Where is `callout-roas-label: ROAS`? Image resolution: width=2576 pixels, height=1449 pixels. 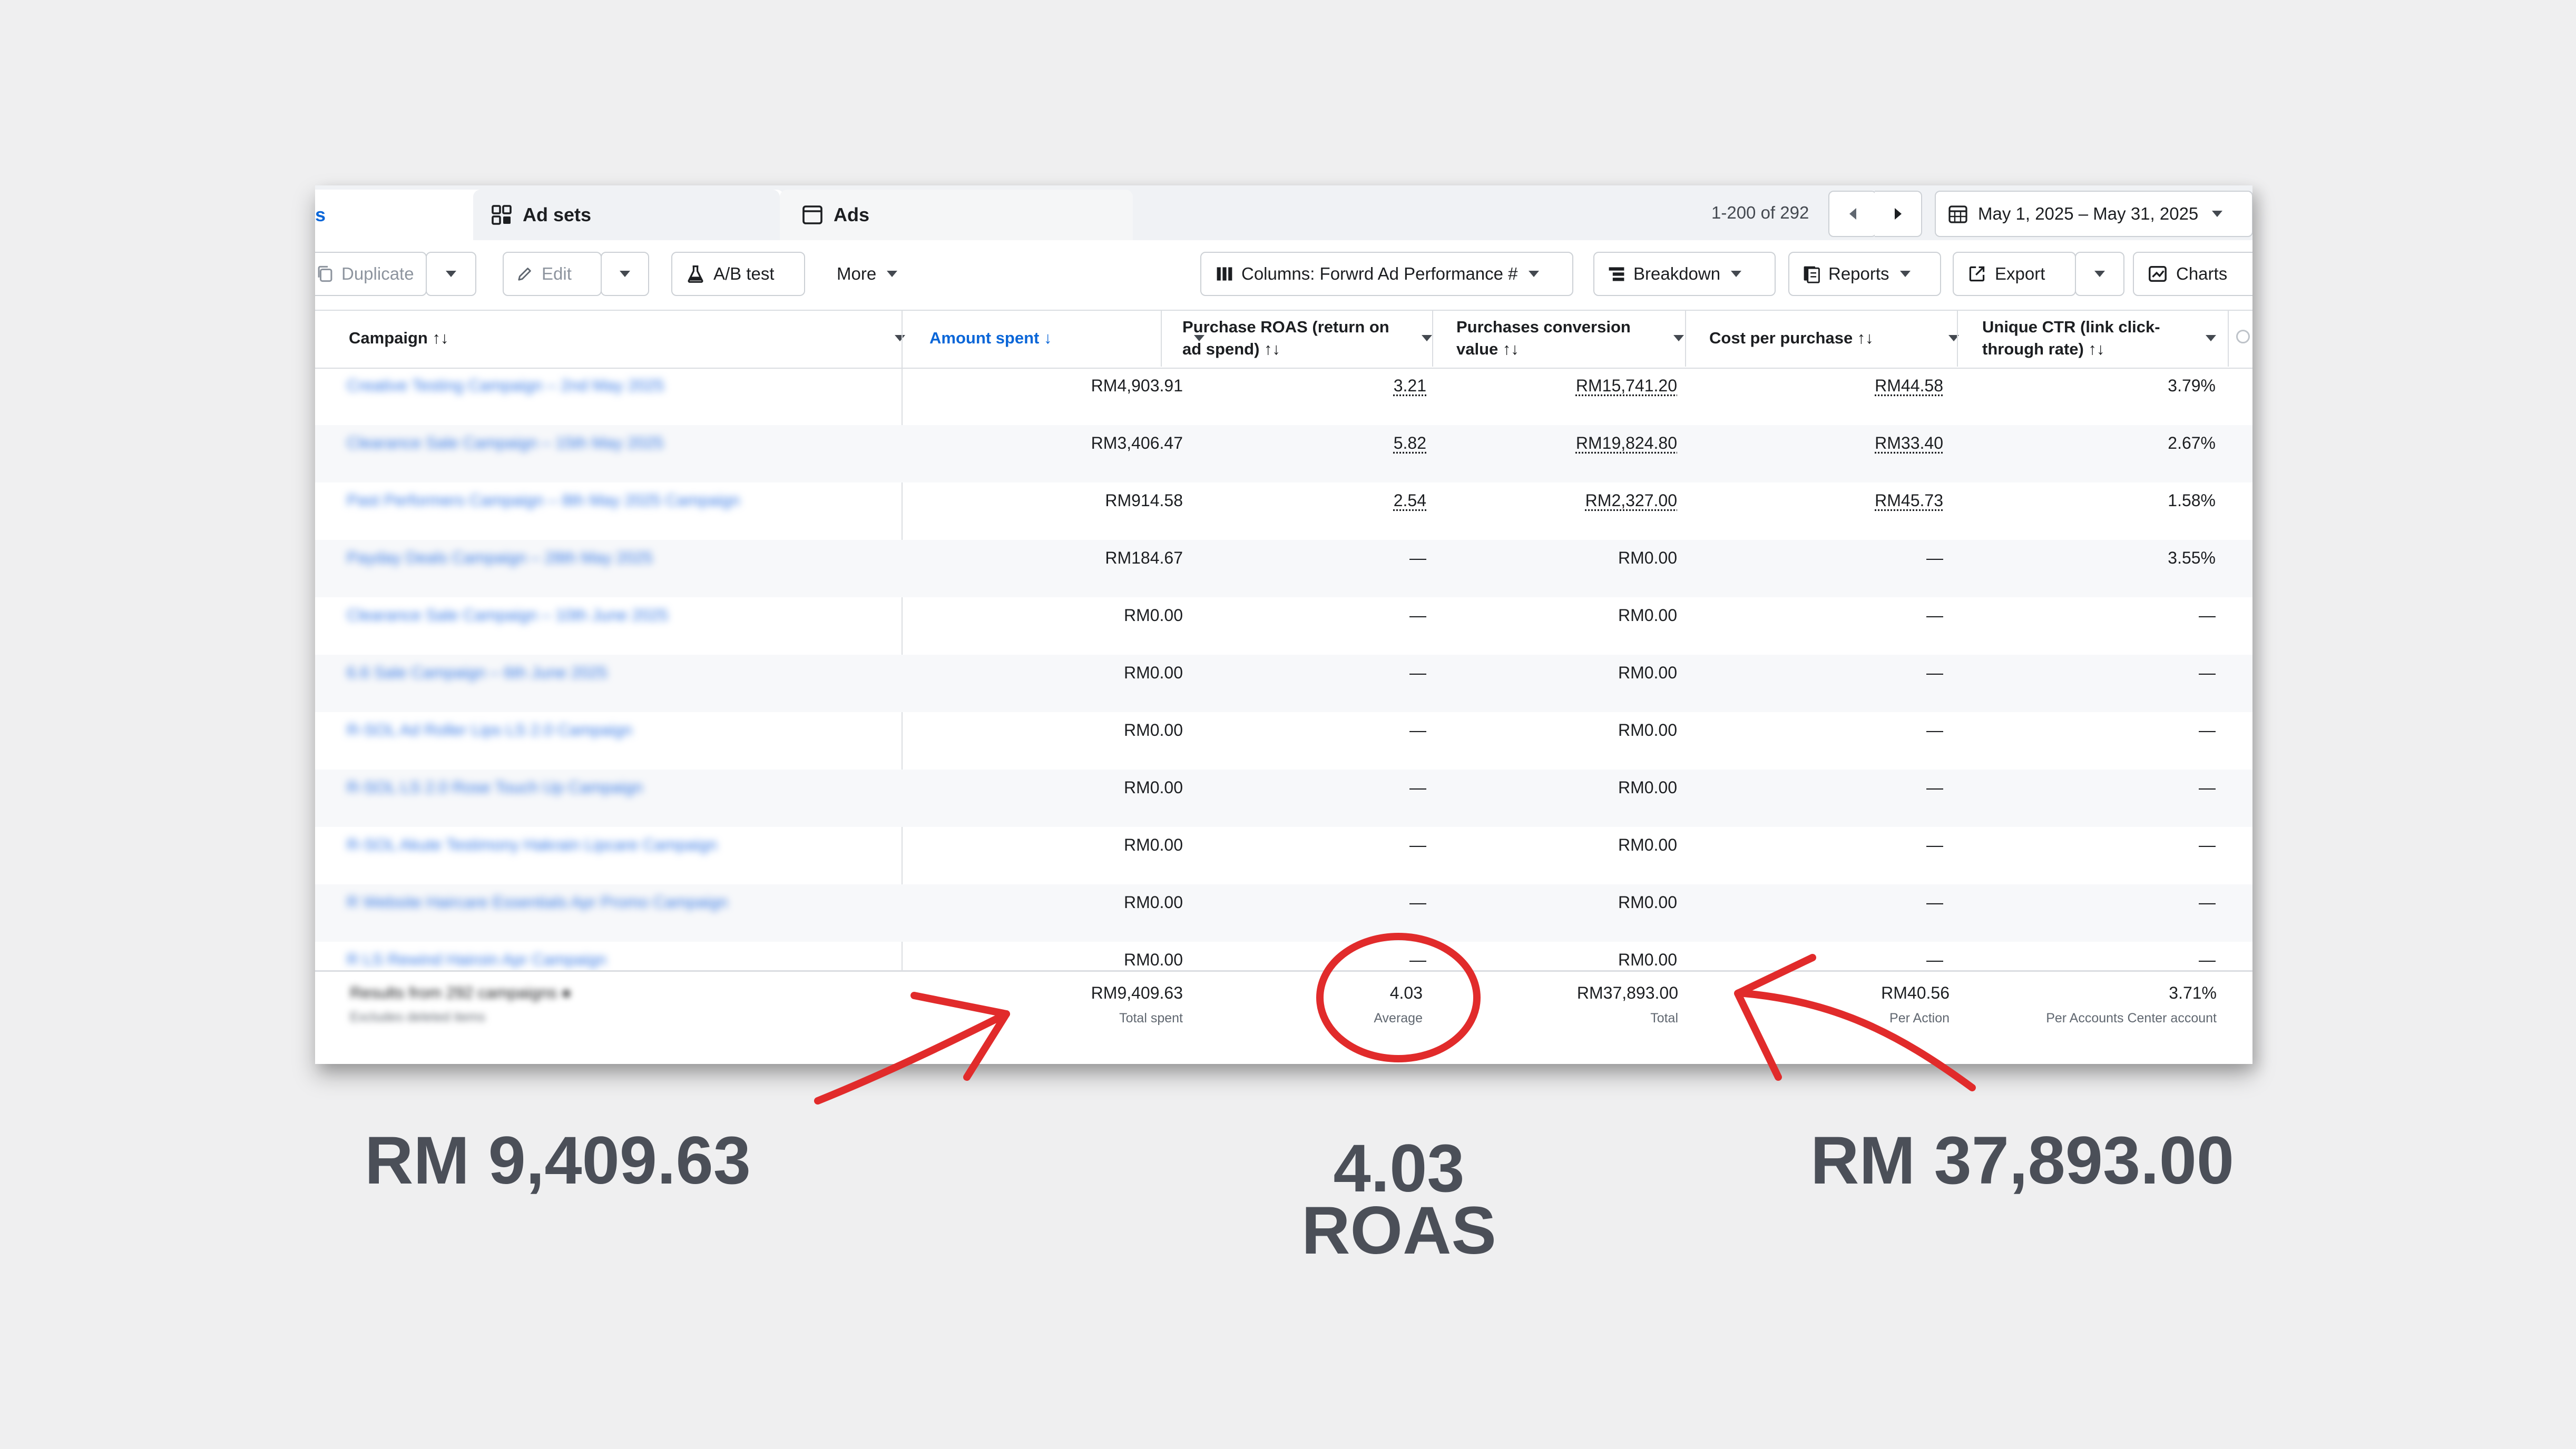
callout-roas-label: ROAS is located at coordinates (1398, 1230).